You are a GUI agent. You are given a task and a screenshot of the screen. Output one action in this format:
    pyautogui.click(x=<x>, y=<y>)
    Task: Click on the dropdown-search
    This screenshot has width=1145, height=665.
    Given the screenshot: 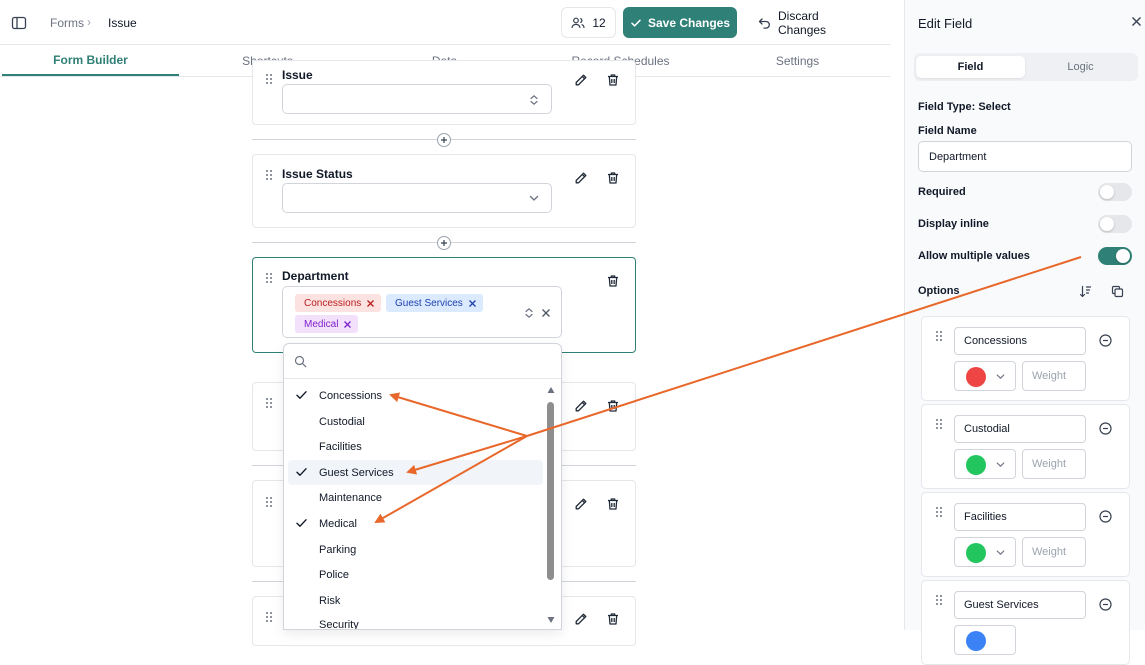 What is the action you would take?
    pyautogui.click(x=422, y=361)
    